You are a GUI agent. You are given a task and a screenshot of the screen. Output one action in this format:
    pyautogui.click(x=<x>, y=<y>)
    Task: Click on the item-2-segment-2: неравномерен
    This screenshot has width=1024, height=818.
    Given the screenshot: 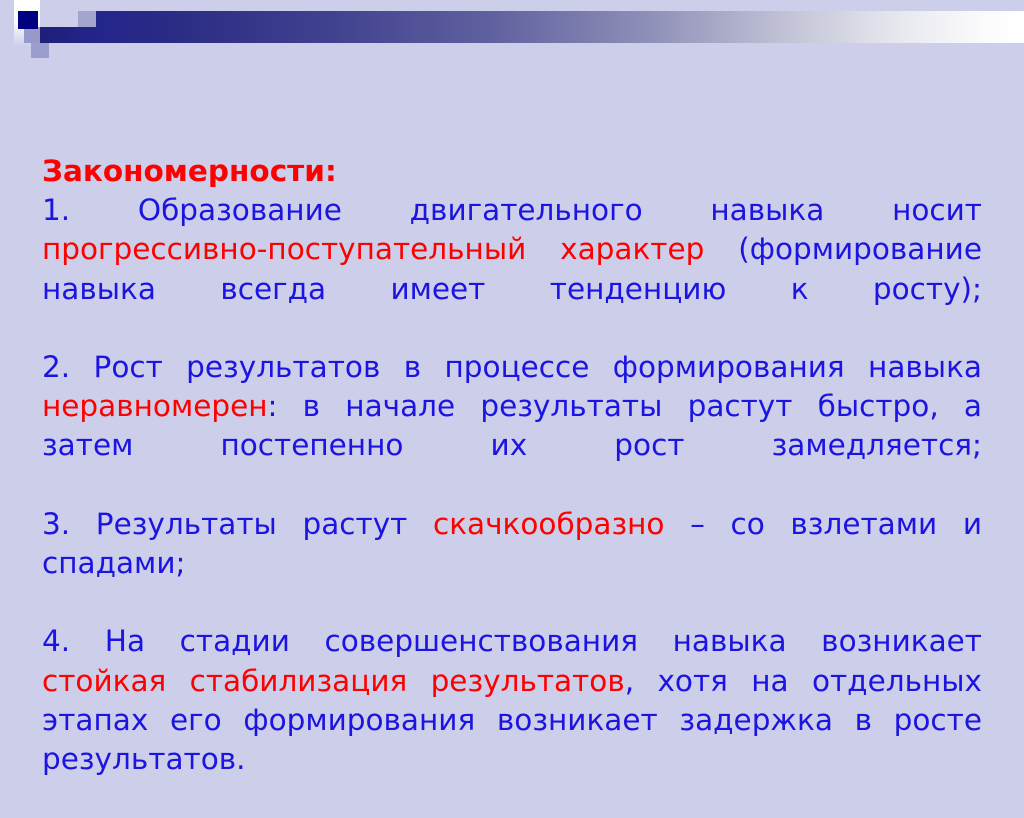 What is the action you would take?
    pyautogui.click(x=155, y=406)
    